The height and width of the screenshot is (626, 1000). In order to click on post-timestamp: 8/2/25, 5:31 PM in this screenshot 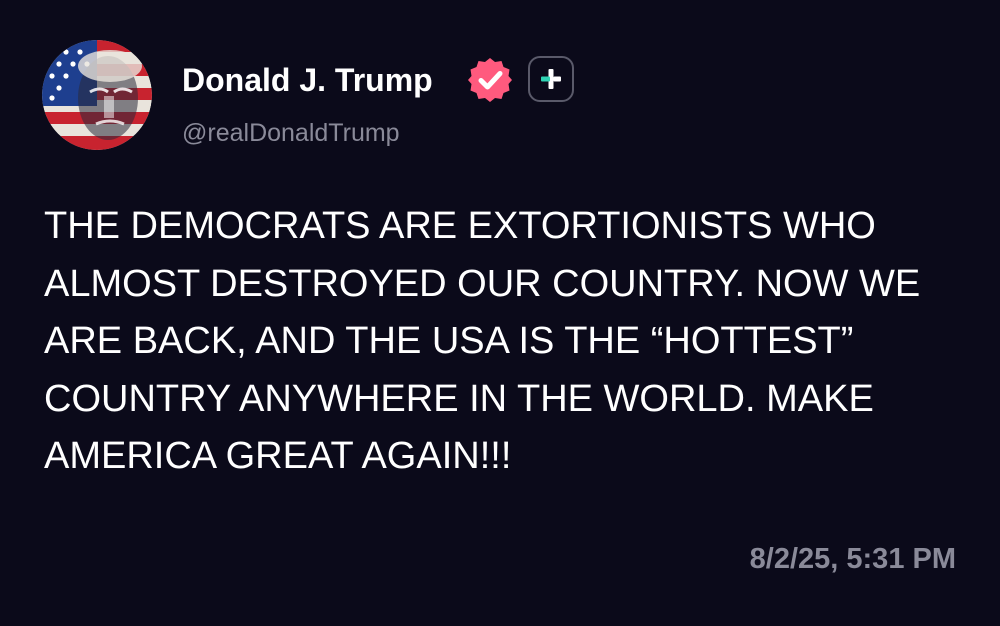, I will do `click(853, 559)`.